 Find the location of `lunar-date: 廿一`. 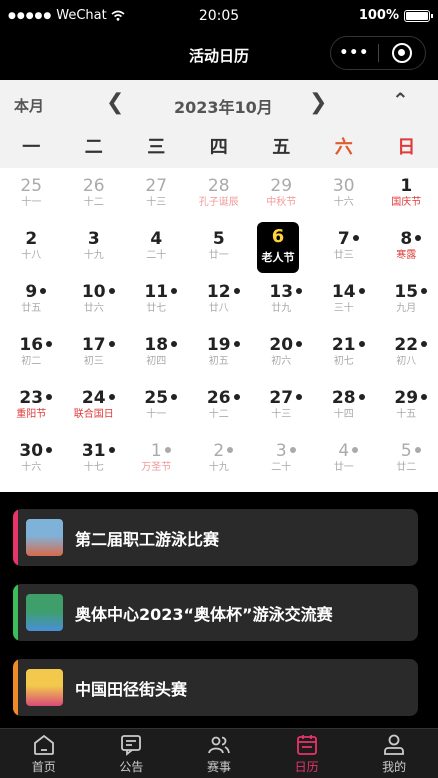

lunar-date: 廿一 is located at coordinates (343, 467).